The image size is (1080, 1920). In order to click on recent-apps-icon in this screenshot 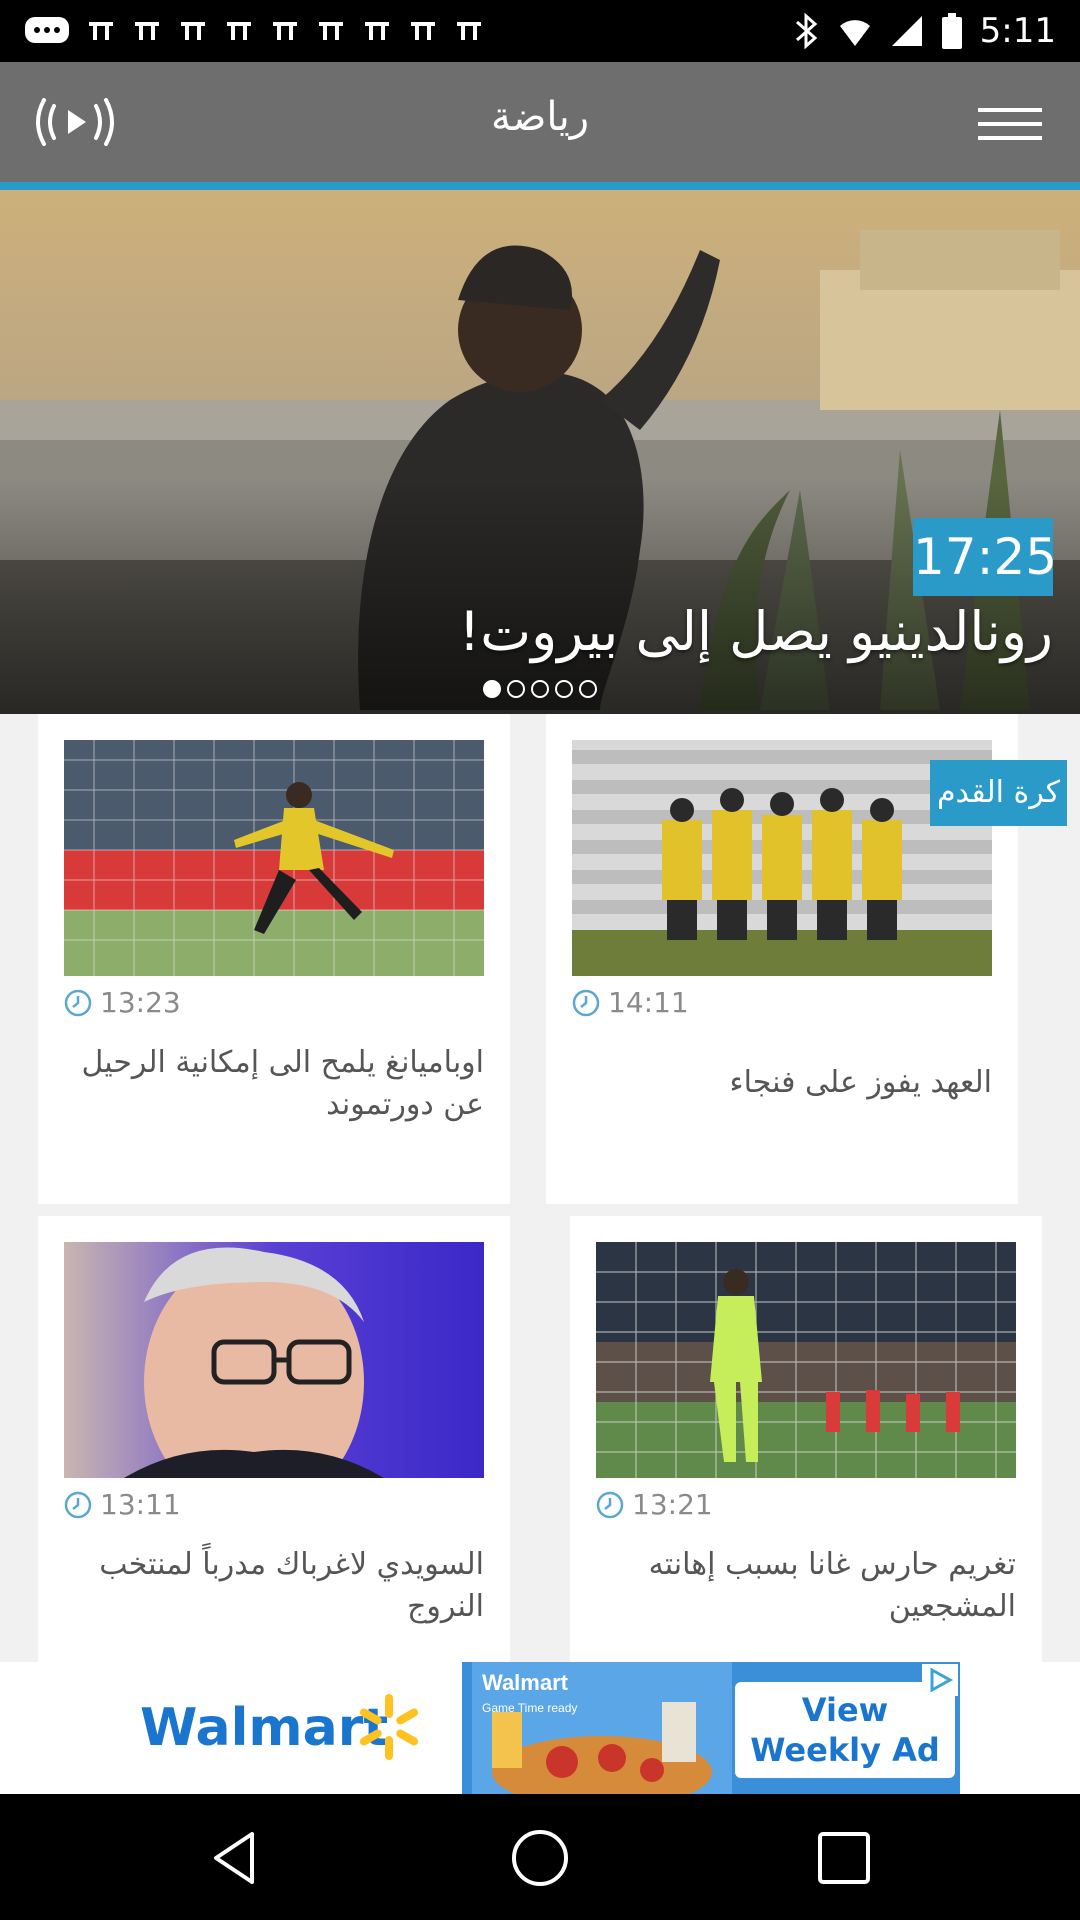, I will do `click(844, 1858)`.